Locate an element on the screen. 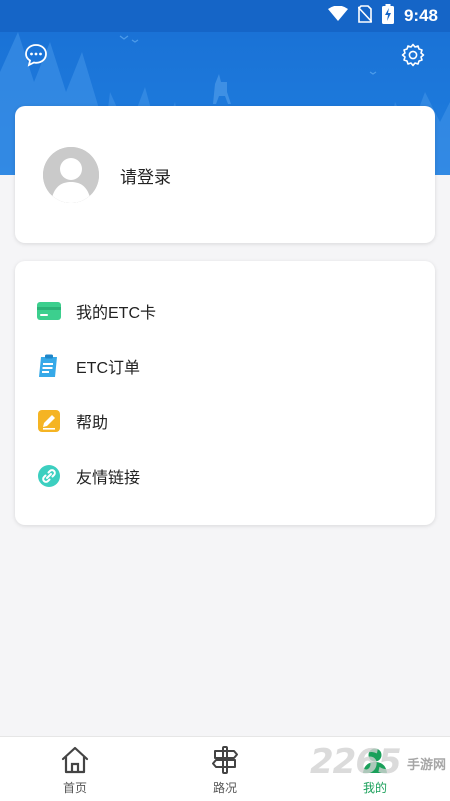  login-prompt: 请登录 is located at coordinates (145, 175).